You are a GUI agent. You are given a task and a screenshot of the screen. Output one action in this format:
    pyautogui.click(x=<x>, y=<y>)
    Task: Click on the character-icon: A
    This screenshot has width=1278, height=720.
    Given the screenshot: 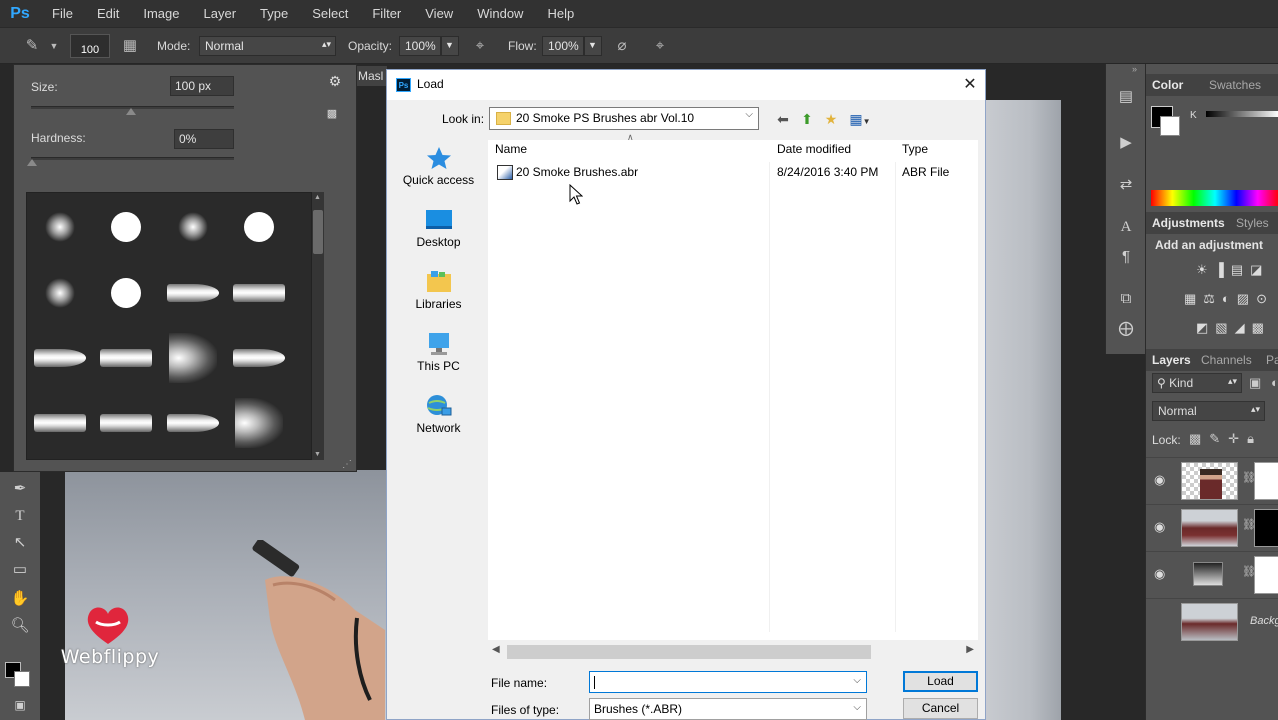 What is the action you would take?
    pyautogui.click(x=1126, y=227)
    